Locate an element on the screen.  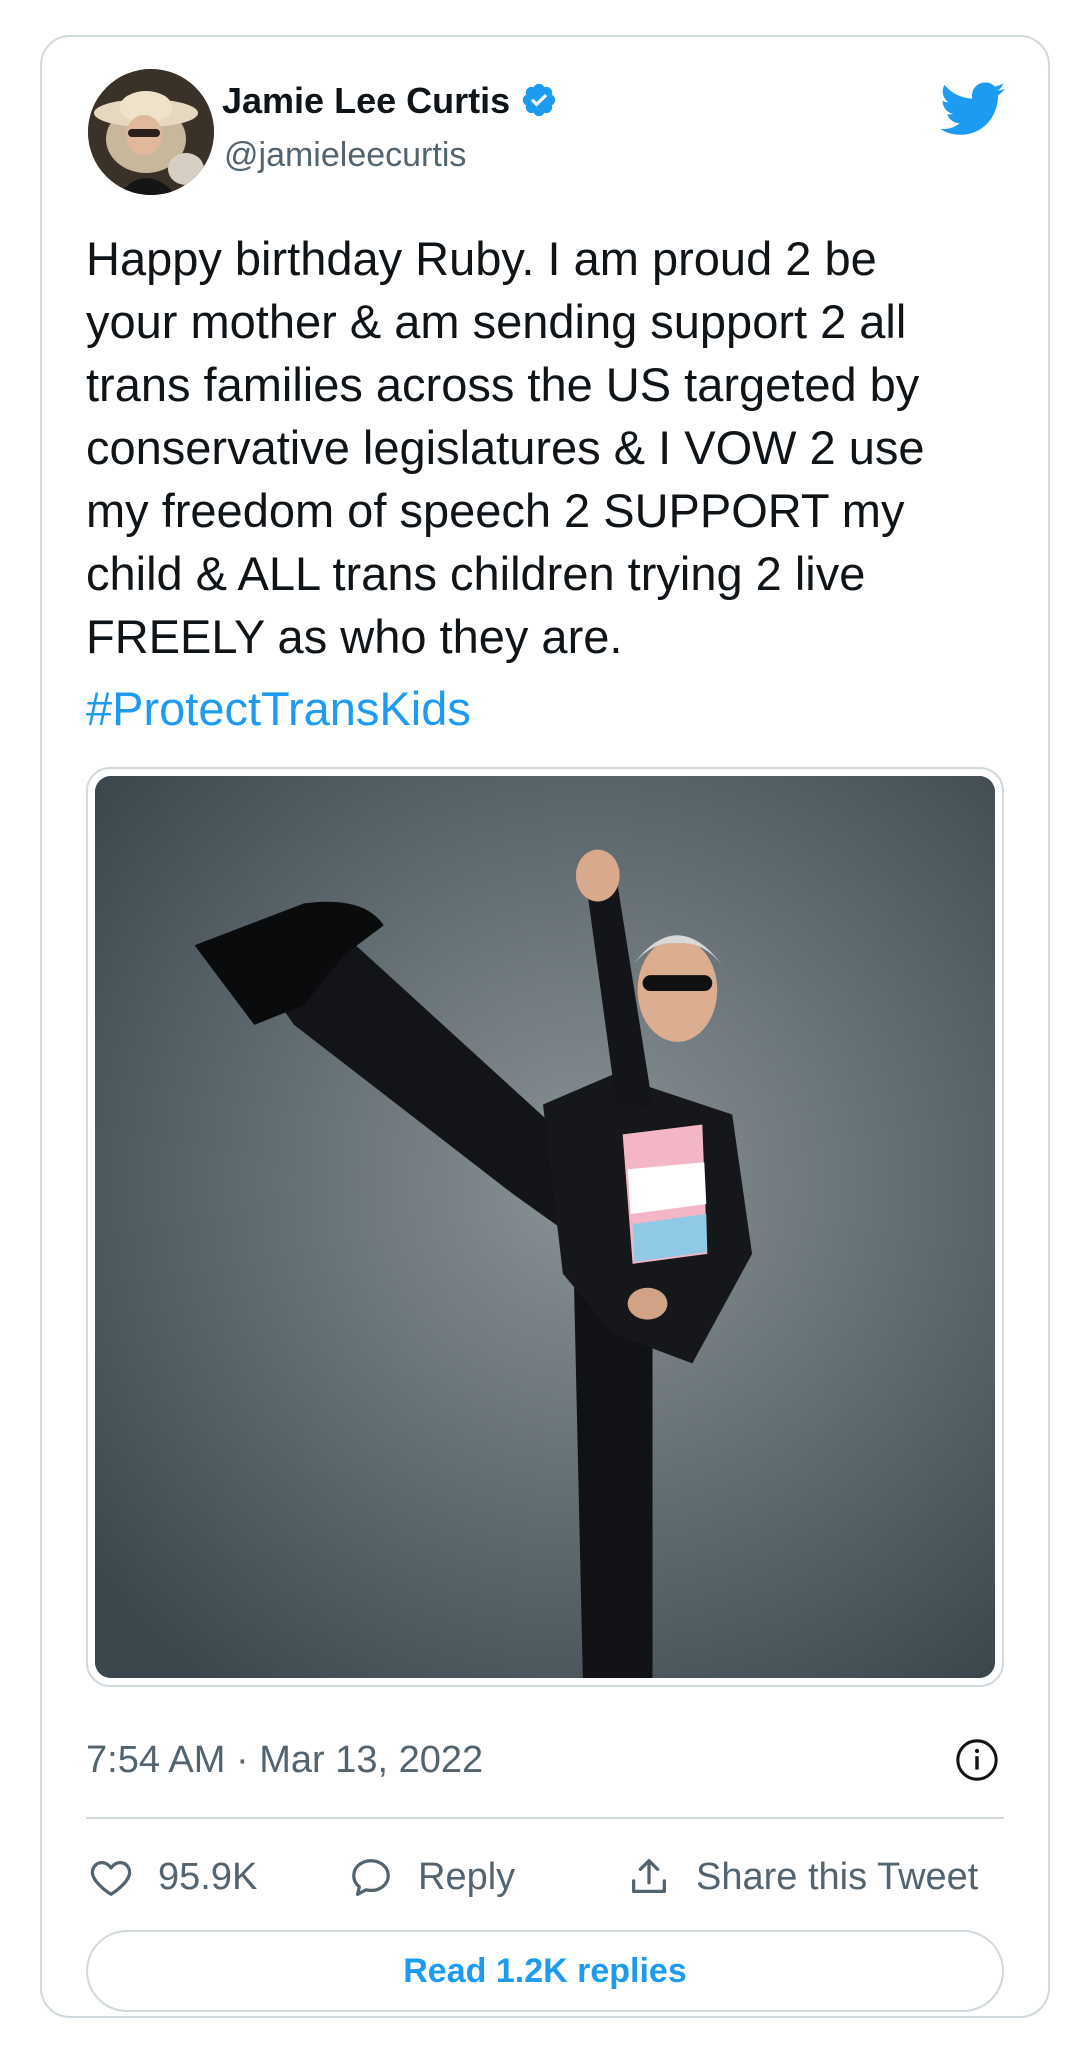
tweet-actions: 95.9K Reply Share this Tweet is located at coordinates (556, 1877).